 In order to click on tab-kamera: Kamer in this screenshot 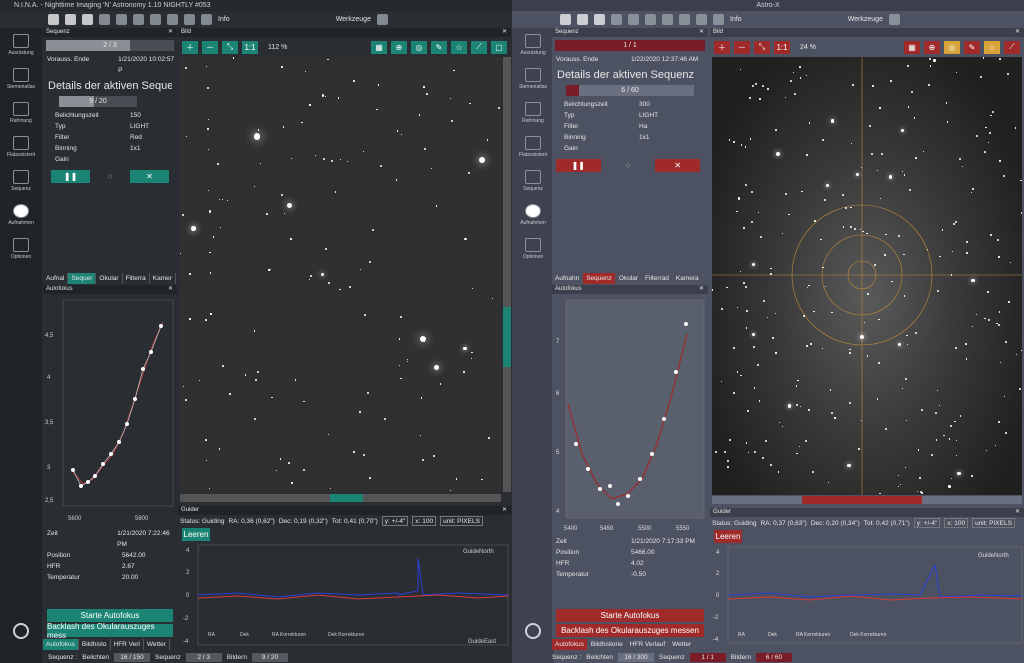, I will do `click(163, 278)`.